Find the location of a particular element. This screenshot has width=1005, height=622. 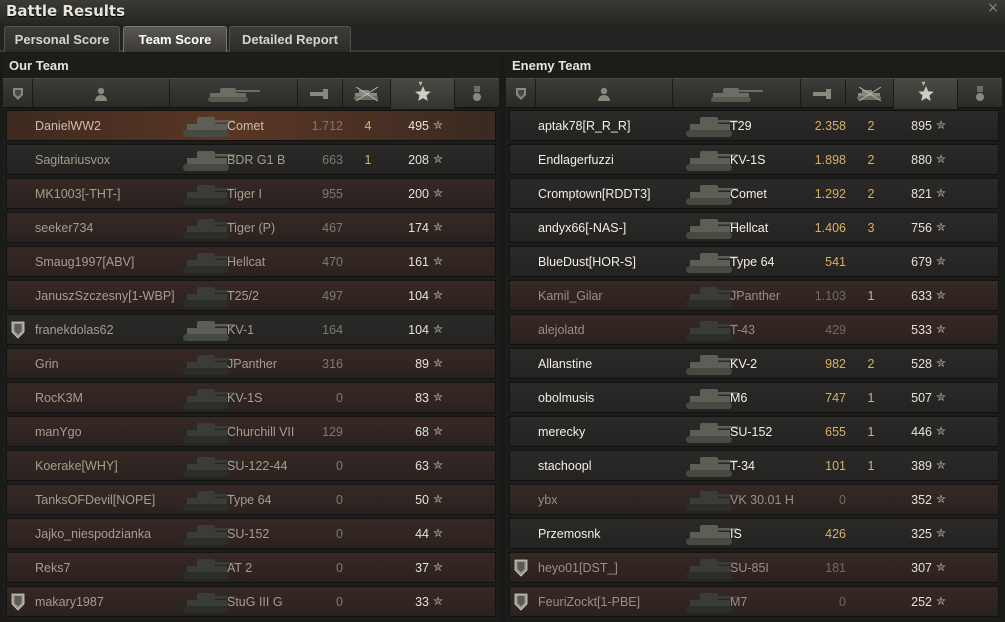

player-row: Cromptown[RDDT3] Comet 1.292 2 821 ✮ is located at coordinates (754, 193).